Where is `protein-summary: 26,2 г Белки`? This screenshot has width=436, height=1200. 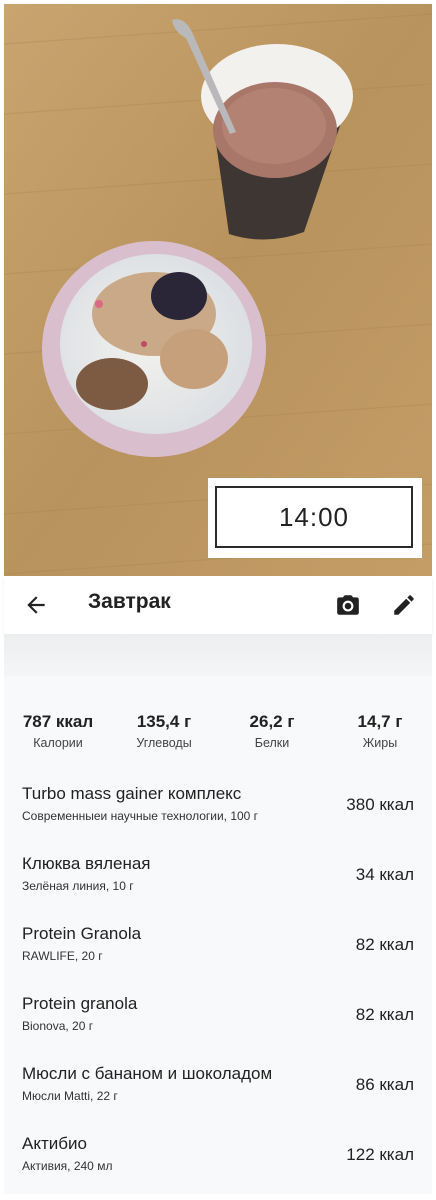
protein-summary: 26,2 г Белки is located at coordinates (272, 731).